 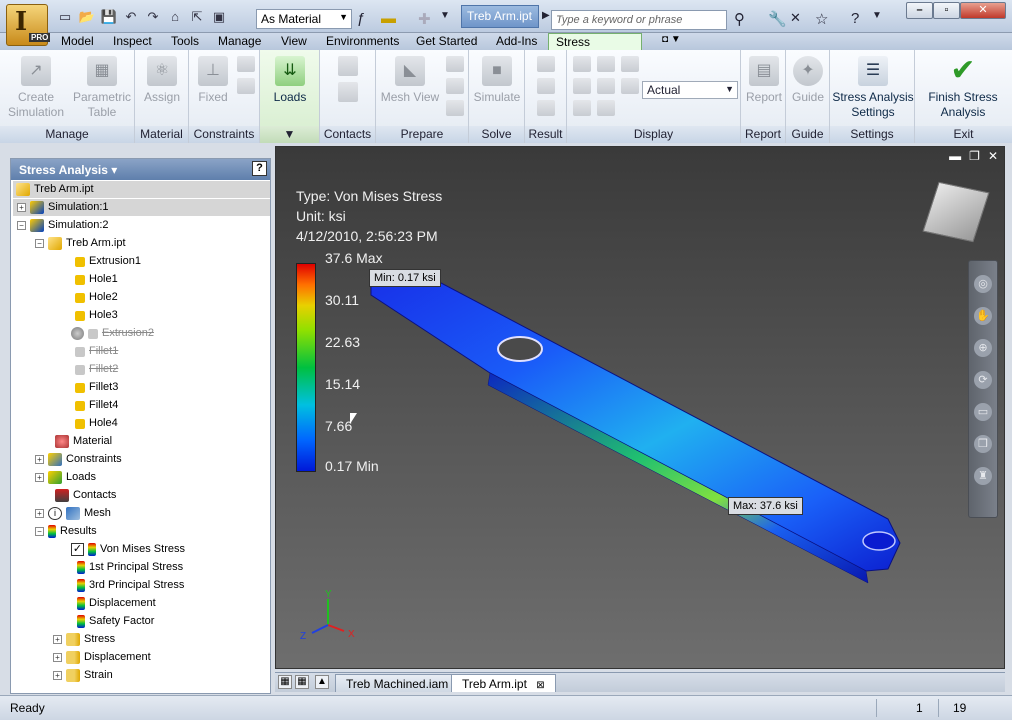 What do you see at coordinates (302, 682) in the screenshot?
I see `grid-icon: ▦` at bounding box center [302, 682].